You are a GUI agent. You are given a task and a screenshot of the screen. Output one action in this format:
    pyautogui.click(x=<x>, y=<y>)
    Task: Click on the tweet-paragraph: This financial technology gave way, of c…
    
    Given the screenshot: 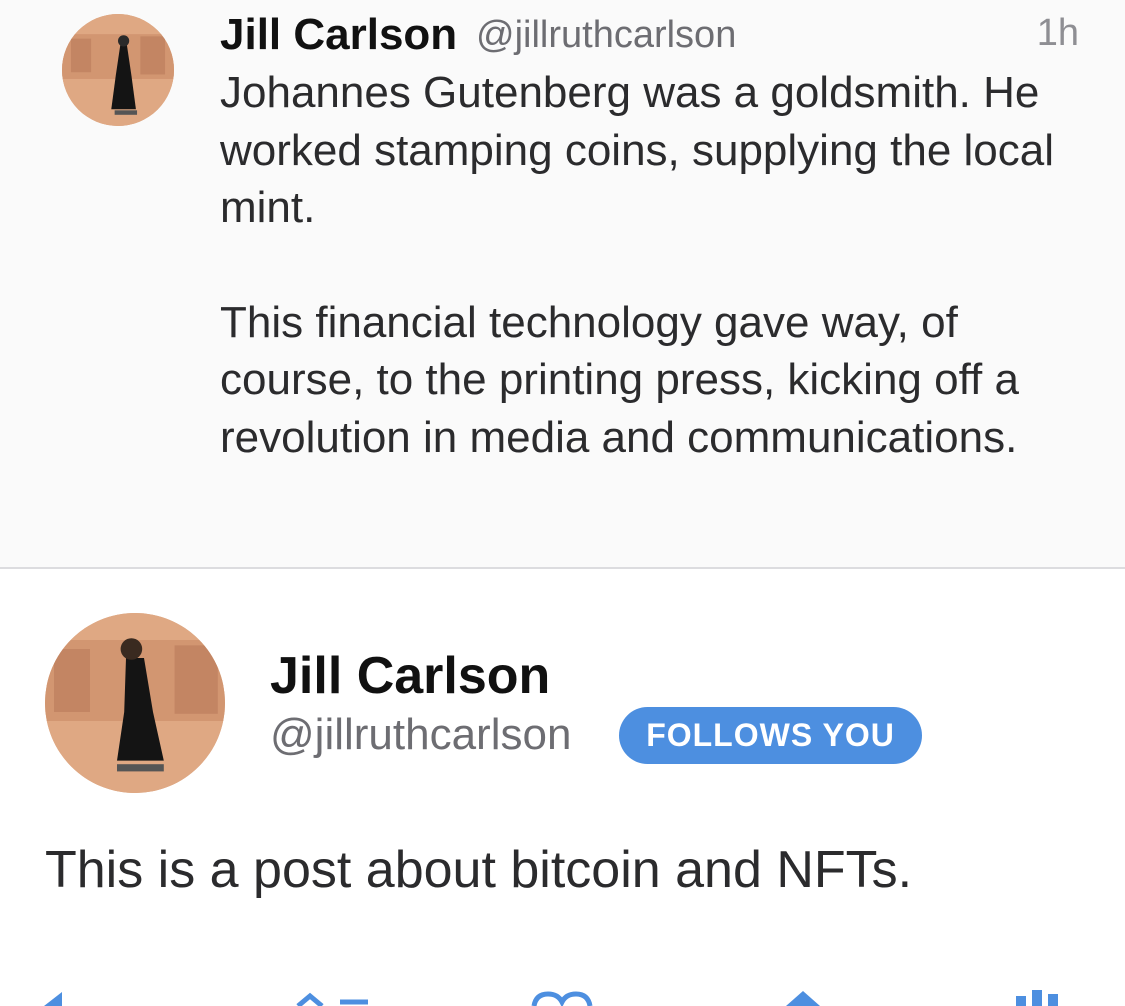 What is the action you would take?
    pyautogui.click(x=619, y=379)
    